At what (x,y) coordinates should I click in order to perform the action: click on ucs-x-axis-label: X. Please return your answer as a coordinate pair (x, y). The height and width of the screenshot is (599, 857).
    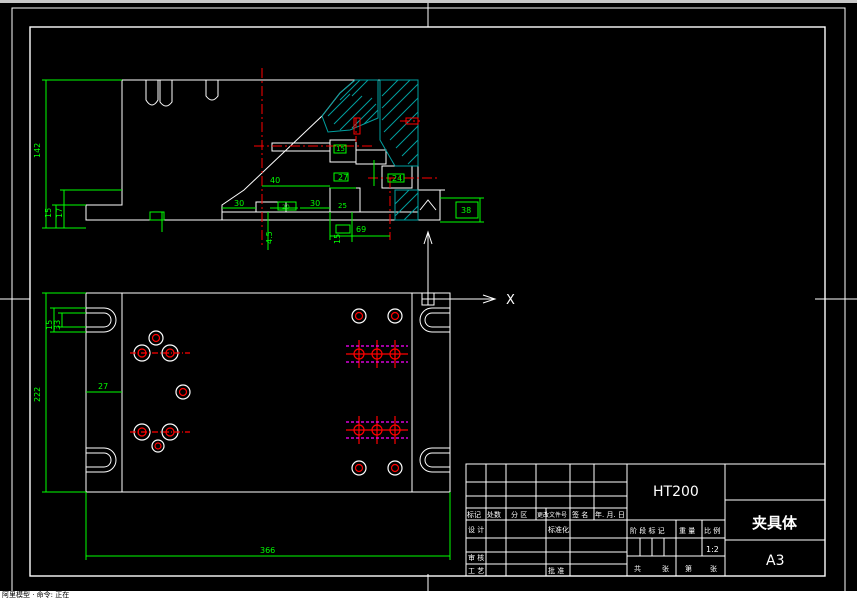
    Looking at the image, I should click on (510, 300).